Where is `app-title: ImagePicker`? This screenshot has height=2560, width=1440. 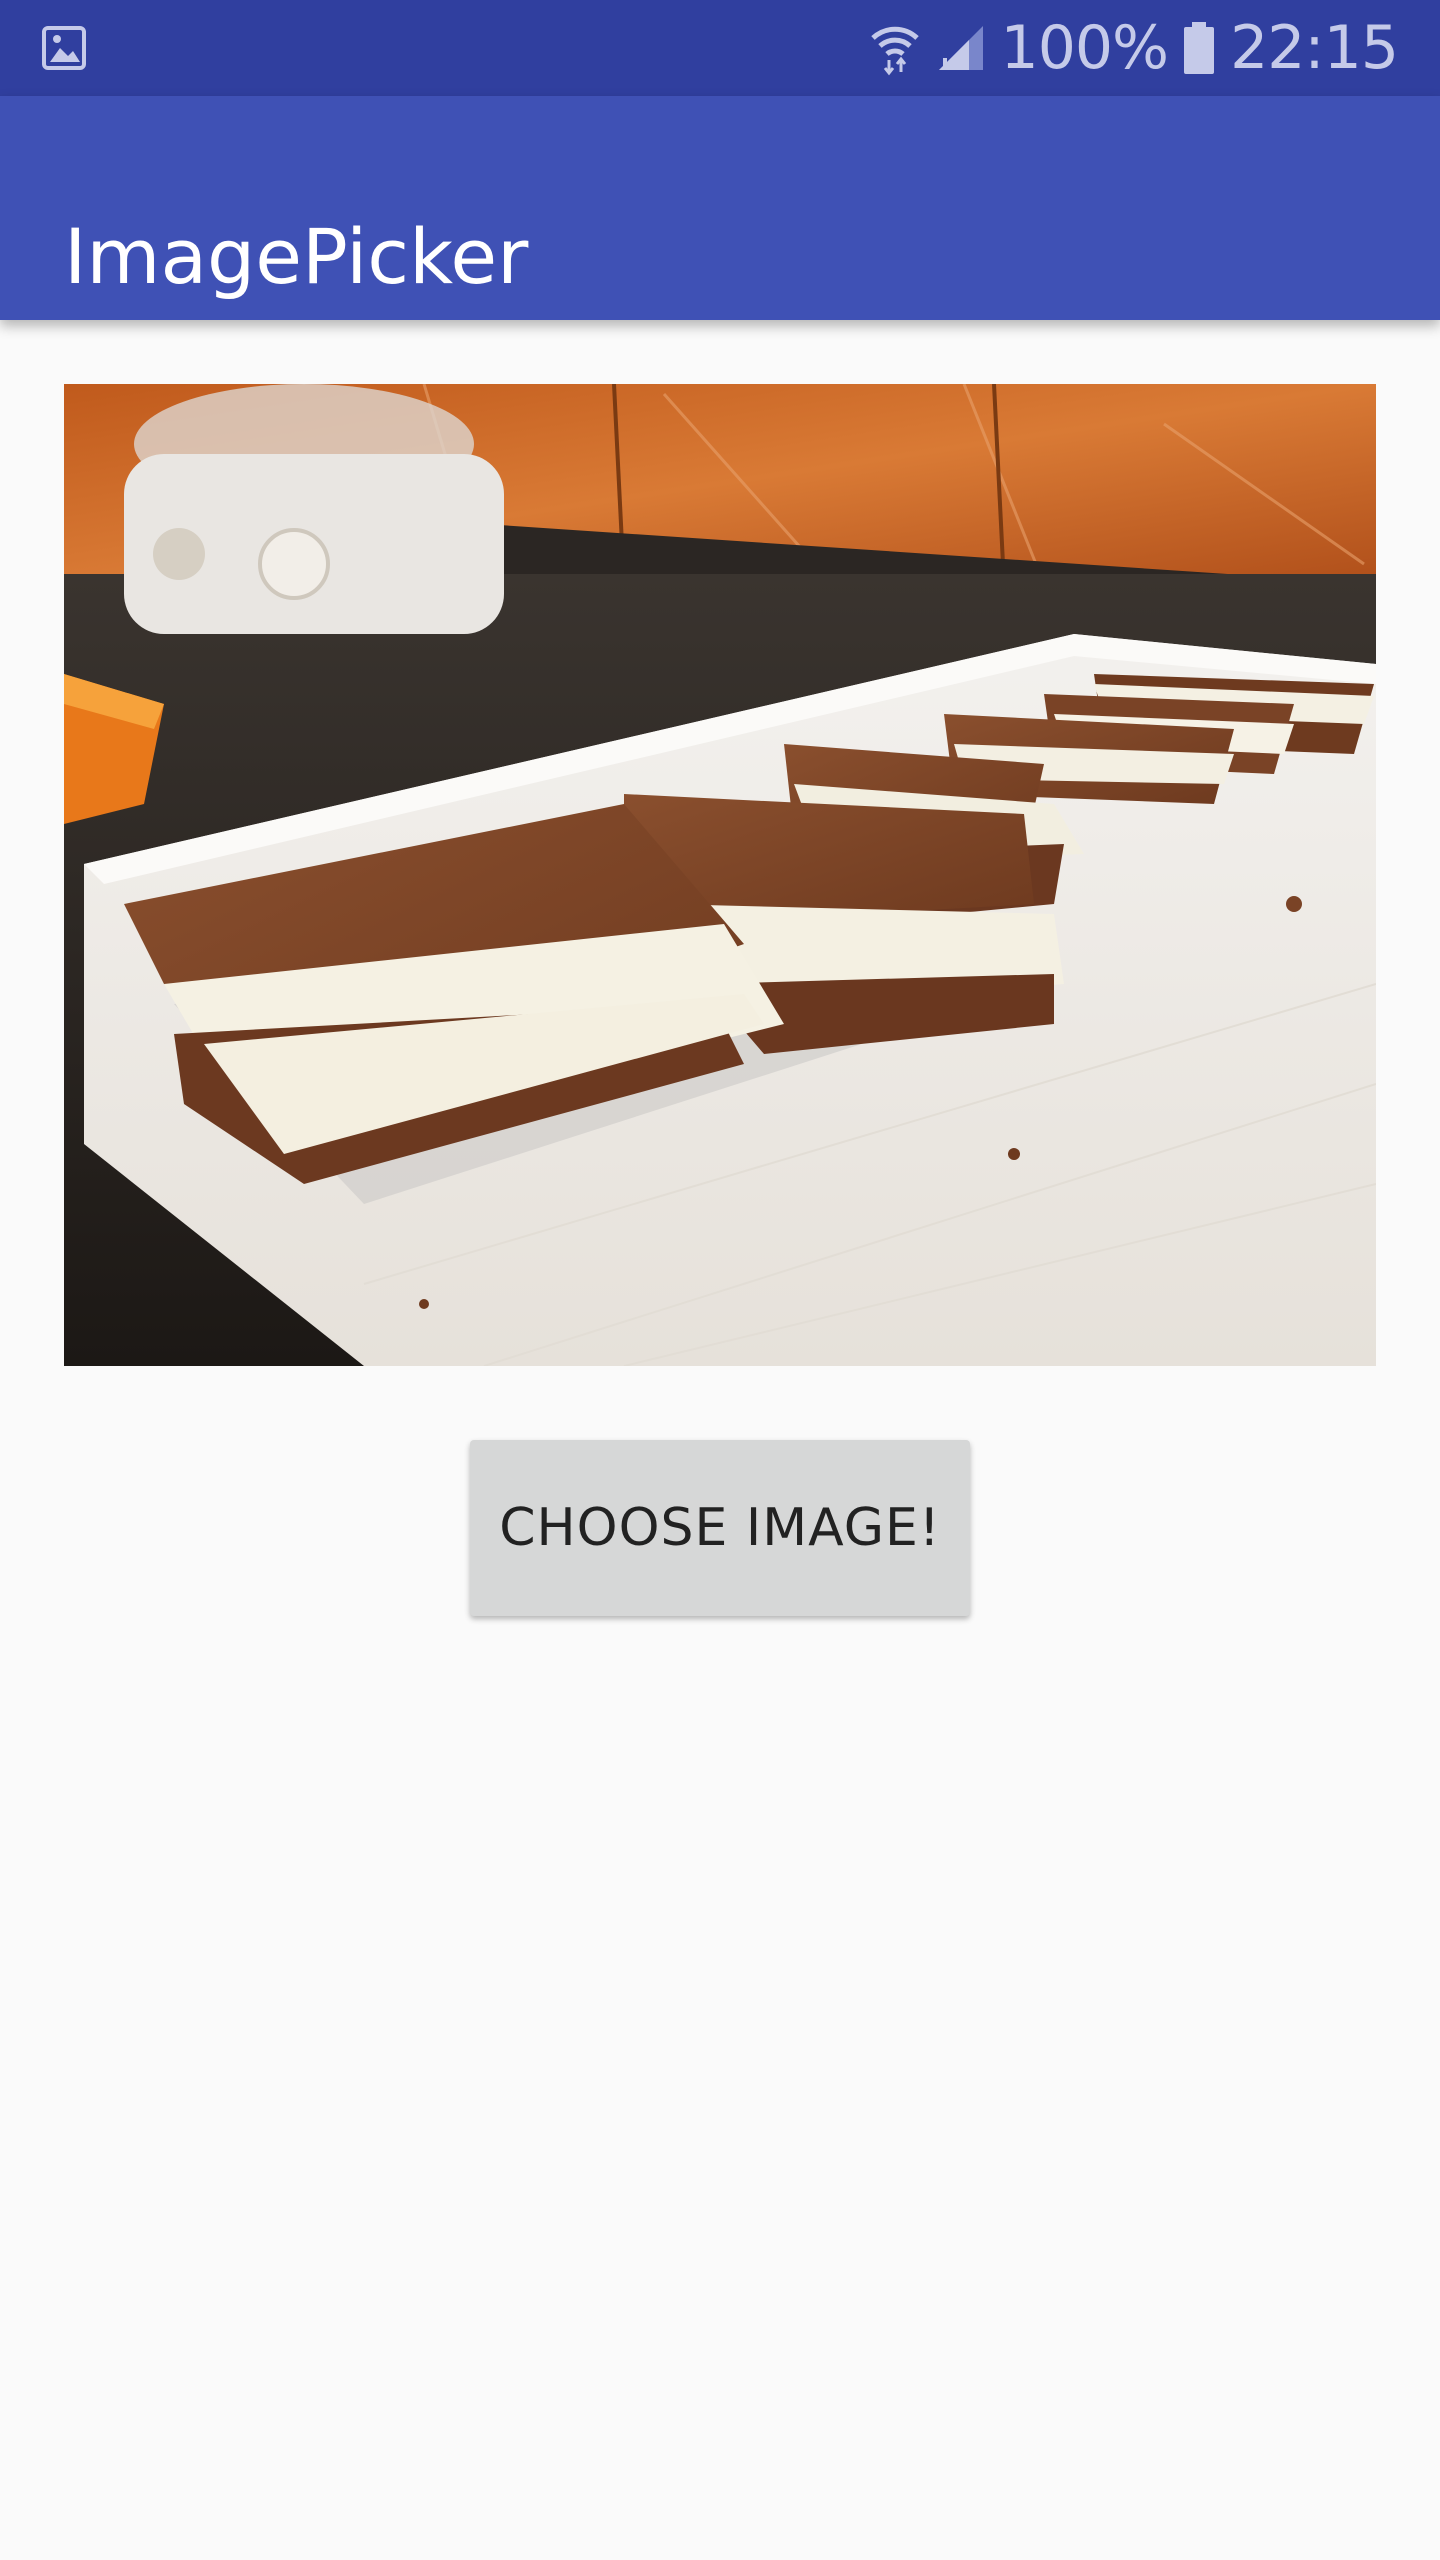 app-title: ImagePicker is located at coordinates (296, 256).